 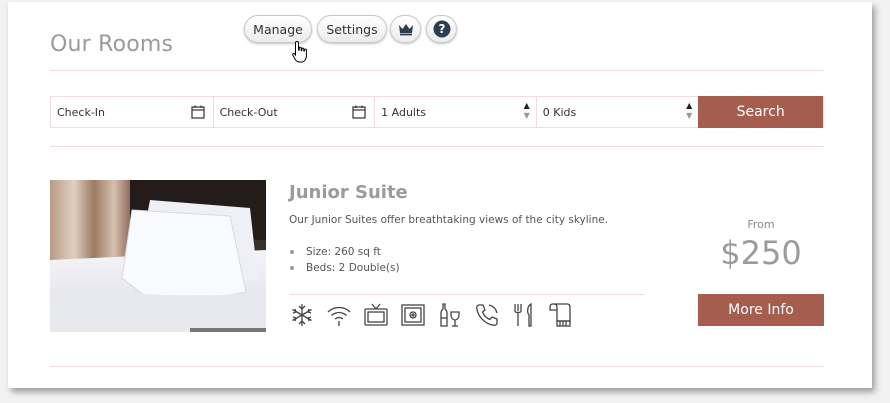 I want to click on feature-size: Size: 260 sq ft, so click(x=344, y=252).